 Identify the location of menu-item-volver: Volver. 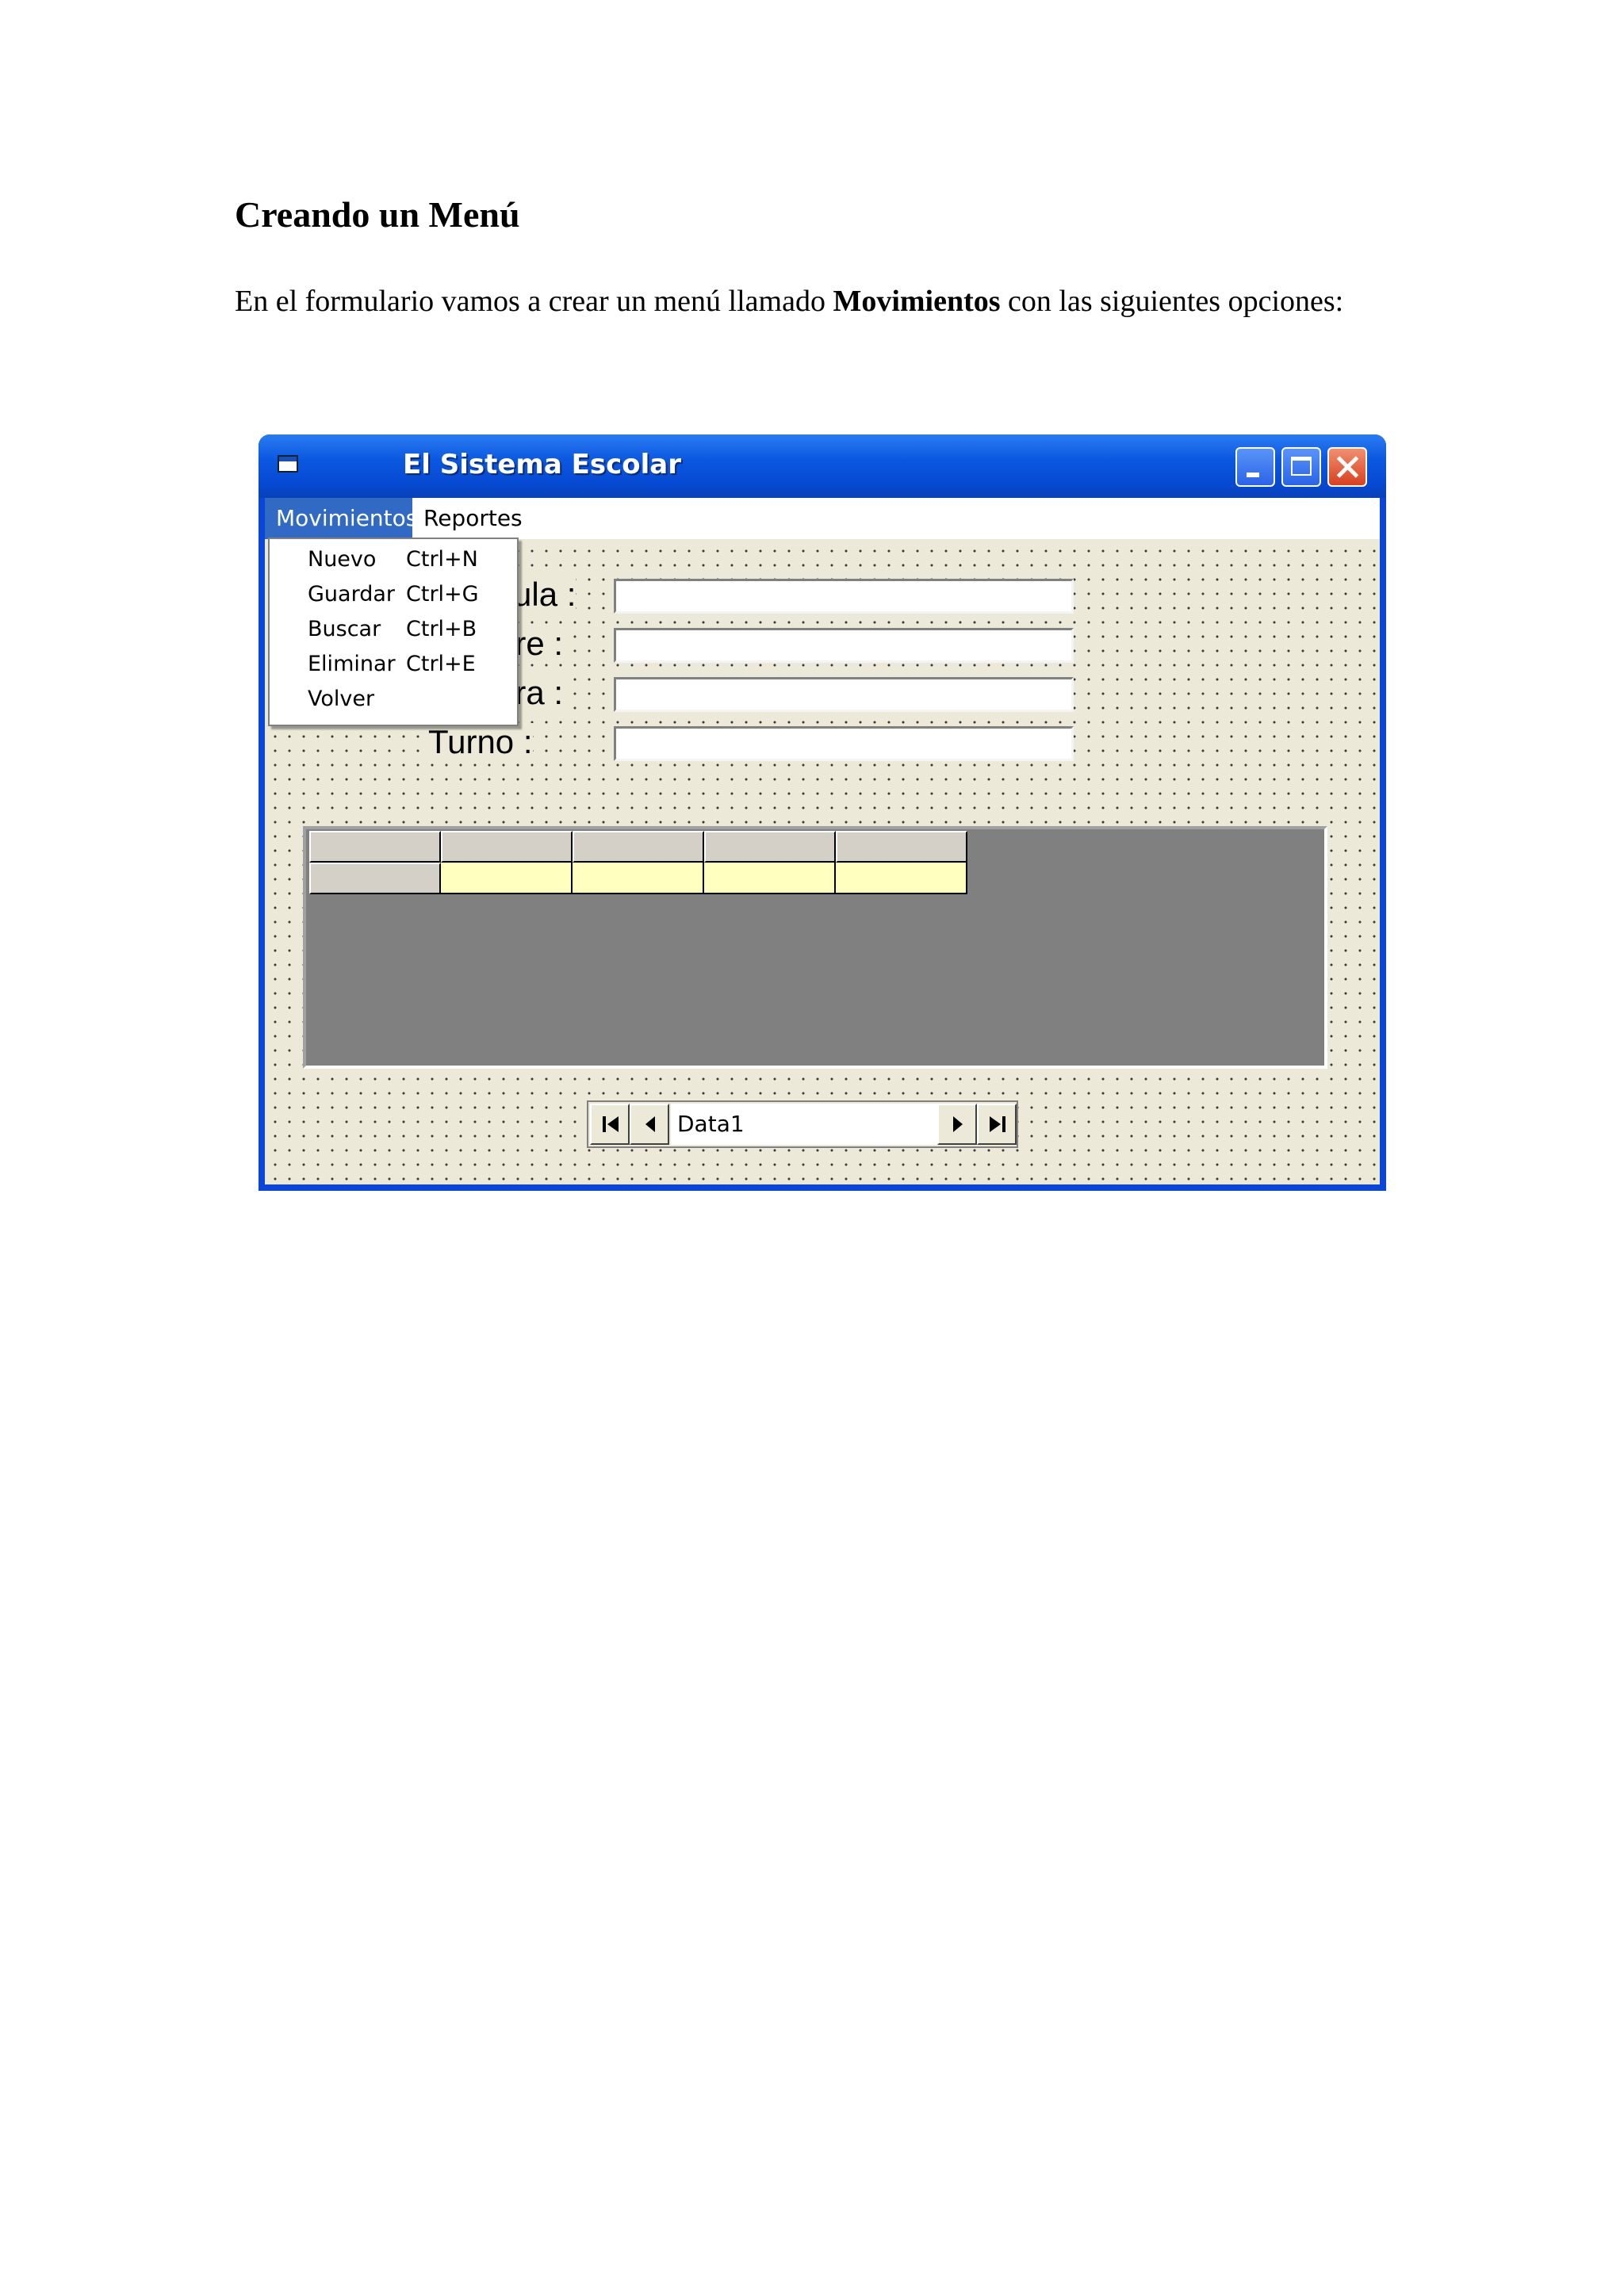
(393, 700).